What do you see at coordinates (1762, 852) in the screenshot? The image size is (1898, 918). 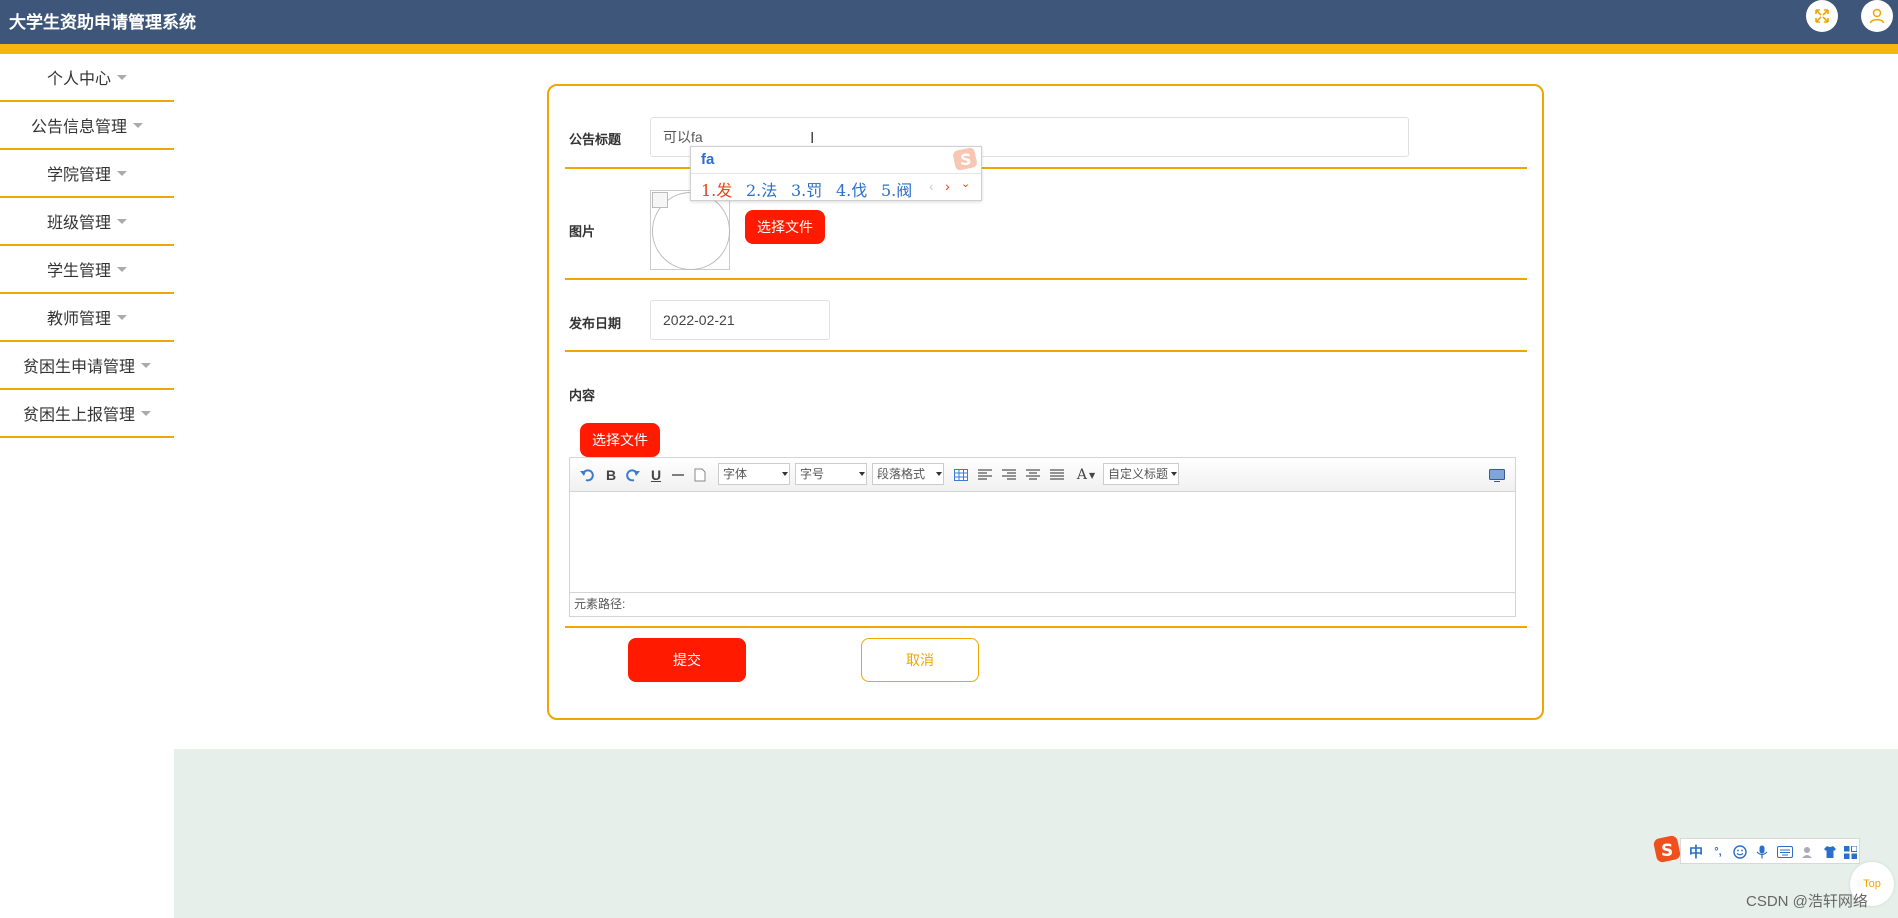 I see `microphone-icon` at bounding box center [1762, 852].